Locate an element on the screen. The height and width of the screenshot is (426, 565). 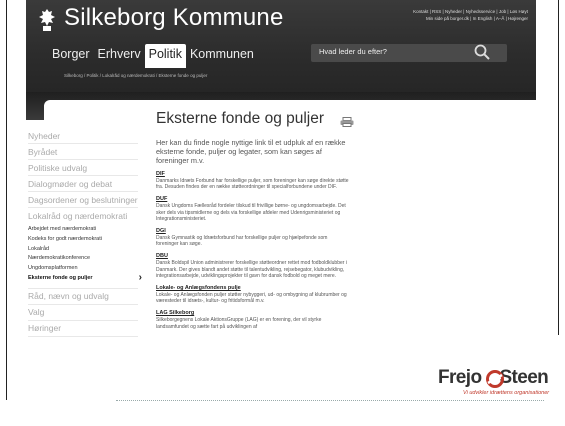
sidebar-item-politiske-udvalg: Politiske udvalg is located at coordinates (83, 168).